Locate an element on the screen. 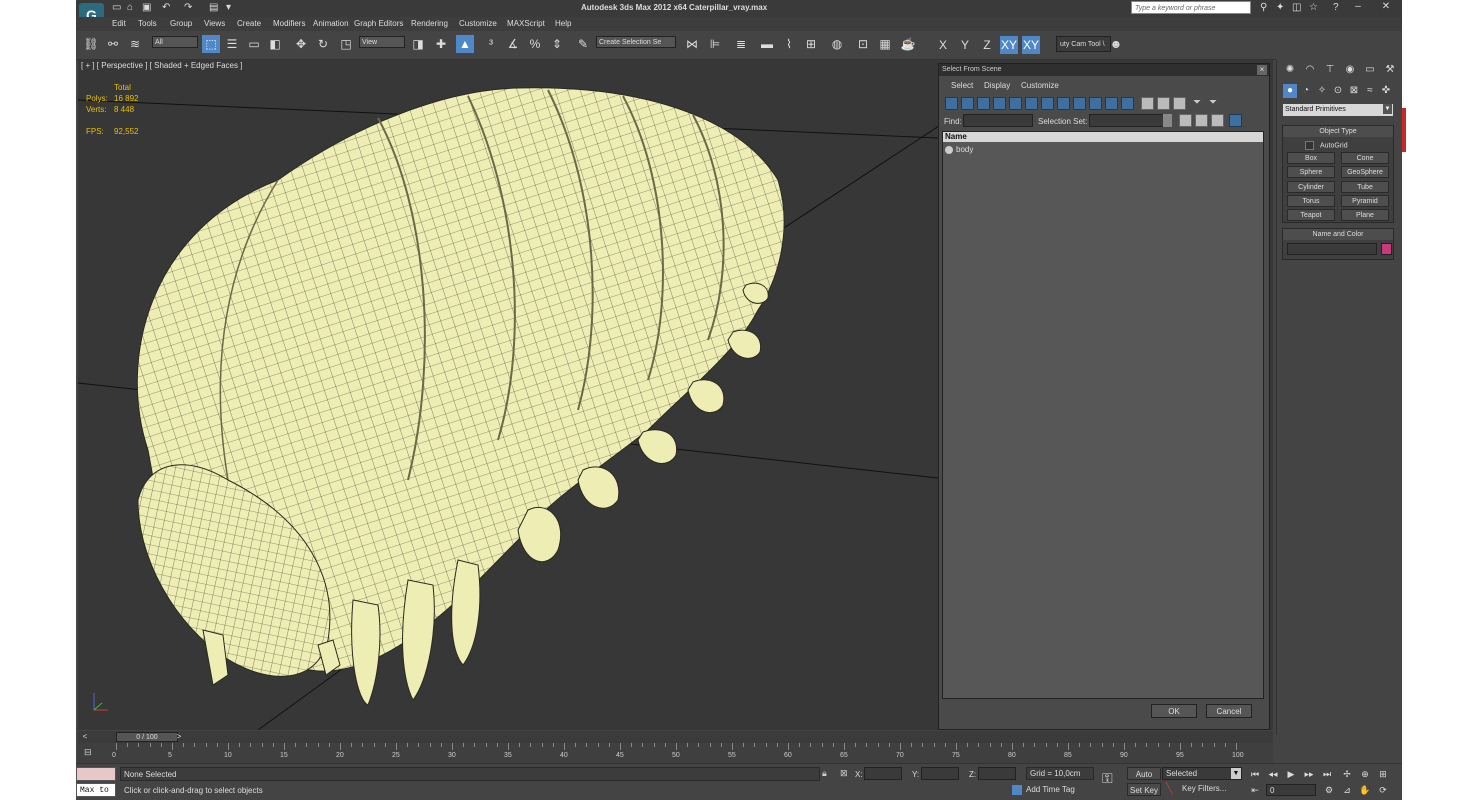 The width and height of the screenshot is (1480, 800). favorites-star-icon: ☆ is located at coordinates (1314, 8).